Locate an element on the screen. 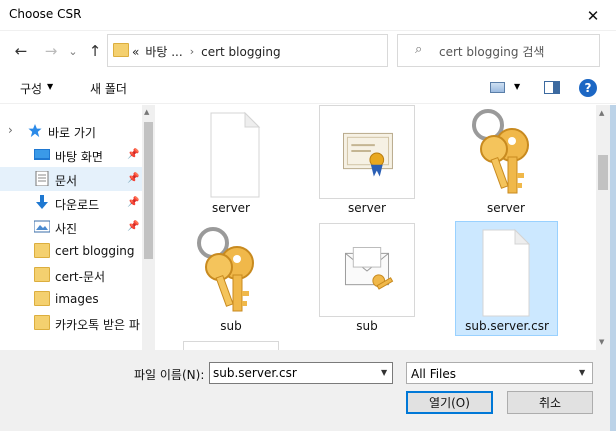  file-item-selected: sub.server.csr is located at coordinates (506, 278).